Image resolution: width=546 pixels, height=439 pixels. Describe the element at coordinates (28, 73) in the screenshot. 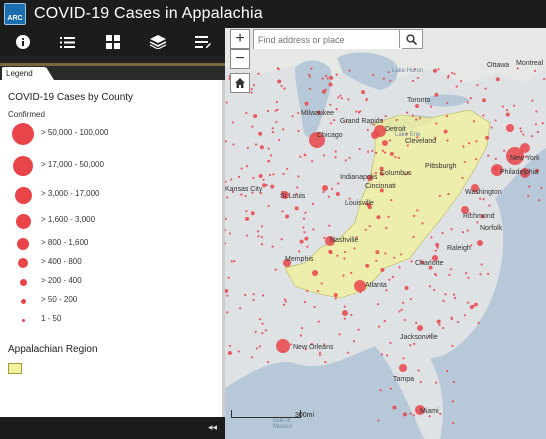

I see `tab-legend: Legend` at that location.